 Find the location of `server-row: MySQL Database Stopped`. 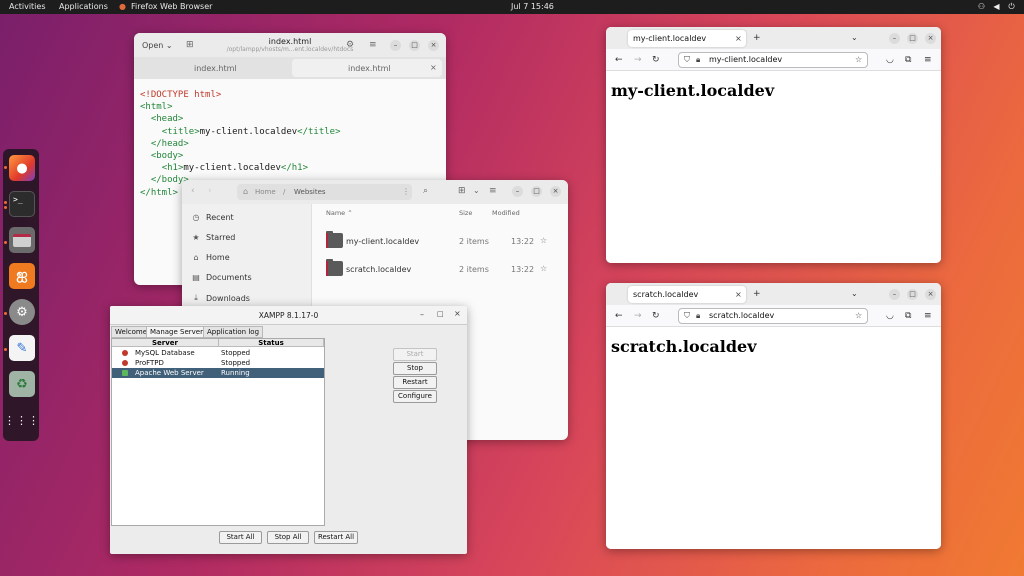

server-row: MySQL Database Stopped is located at coordinates (218, 353).